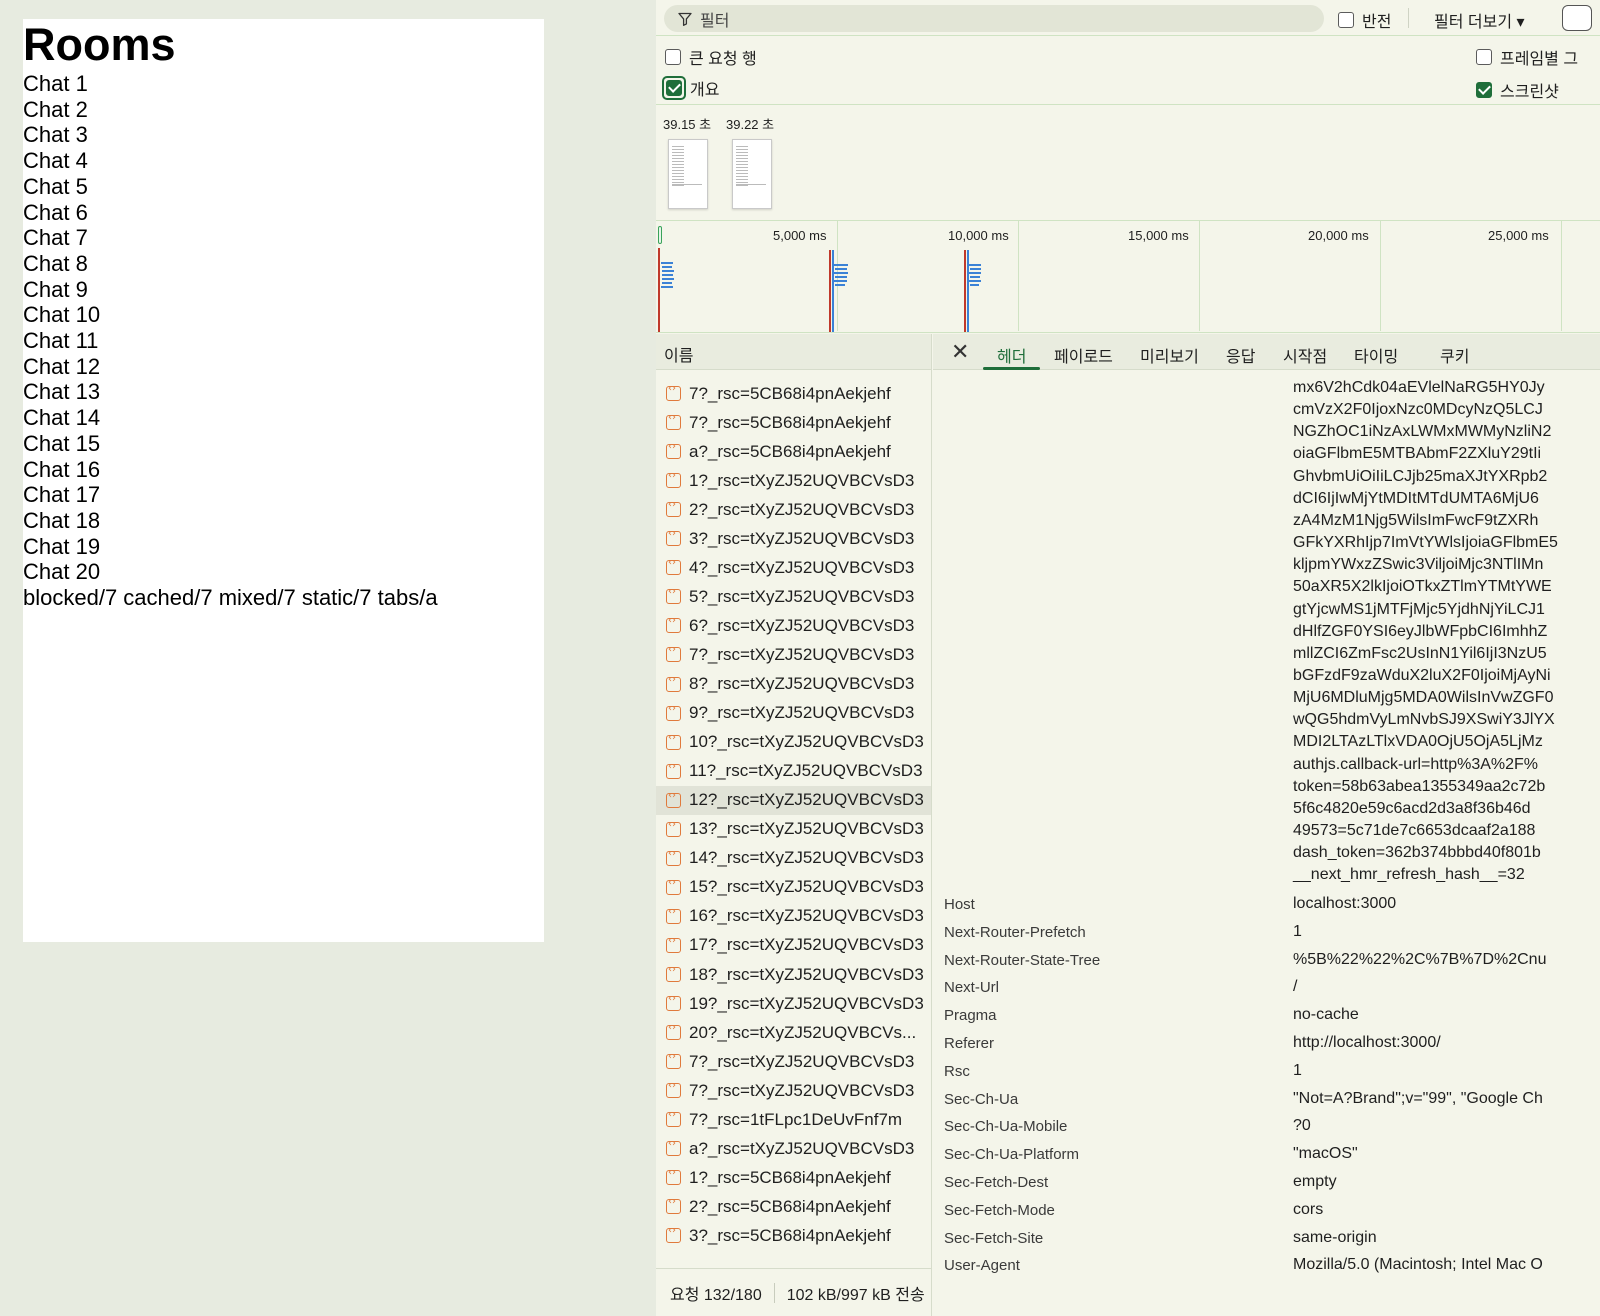 This screenshot has width=1600, height=1316. What do you see at coordinates (1367, 1042) in the screenshot?
I see `header-value: http://localhost:3000/` at bounding box center [1367, 1042].